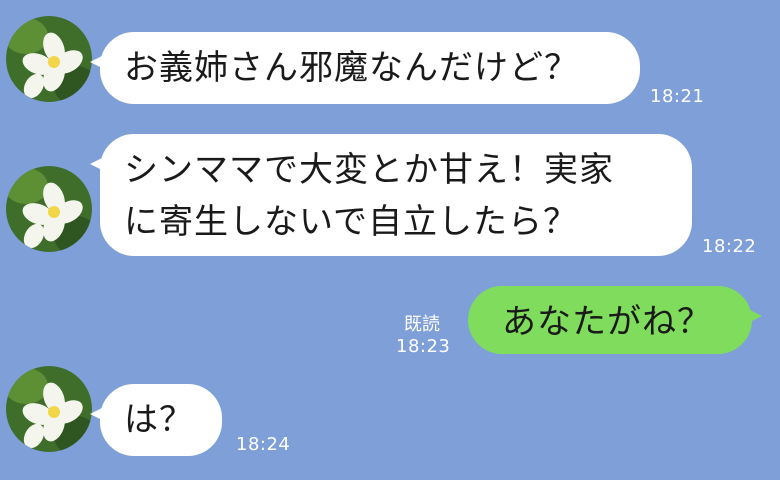  What do you see at coordinates (677, 96) in the screenshot?
I see `message-timestamp: 18:21` at bounding box center [677, 96].